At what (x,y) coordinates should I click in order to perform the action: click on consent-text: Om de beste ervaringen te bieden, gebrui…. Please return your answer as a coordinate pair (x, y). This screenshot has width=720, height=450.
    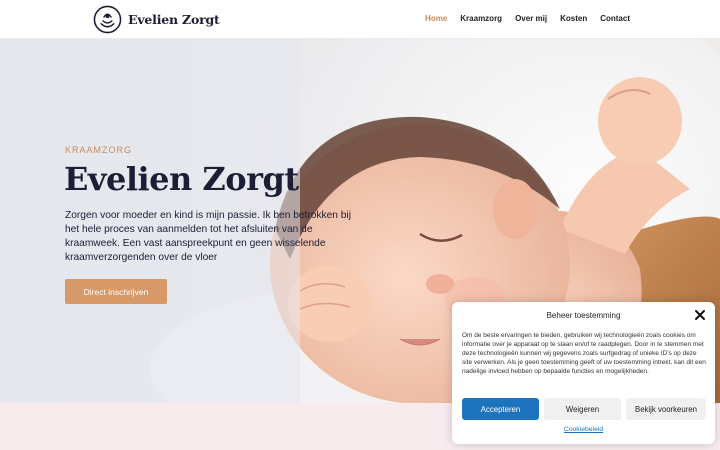
    Looking at the image, I should click on (584, 354).